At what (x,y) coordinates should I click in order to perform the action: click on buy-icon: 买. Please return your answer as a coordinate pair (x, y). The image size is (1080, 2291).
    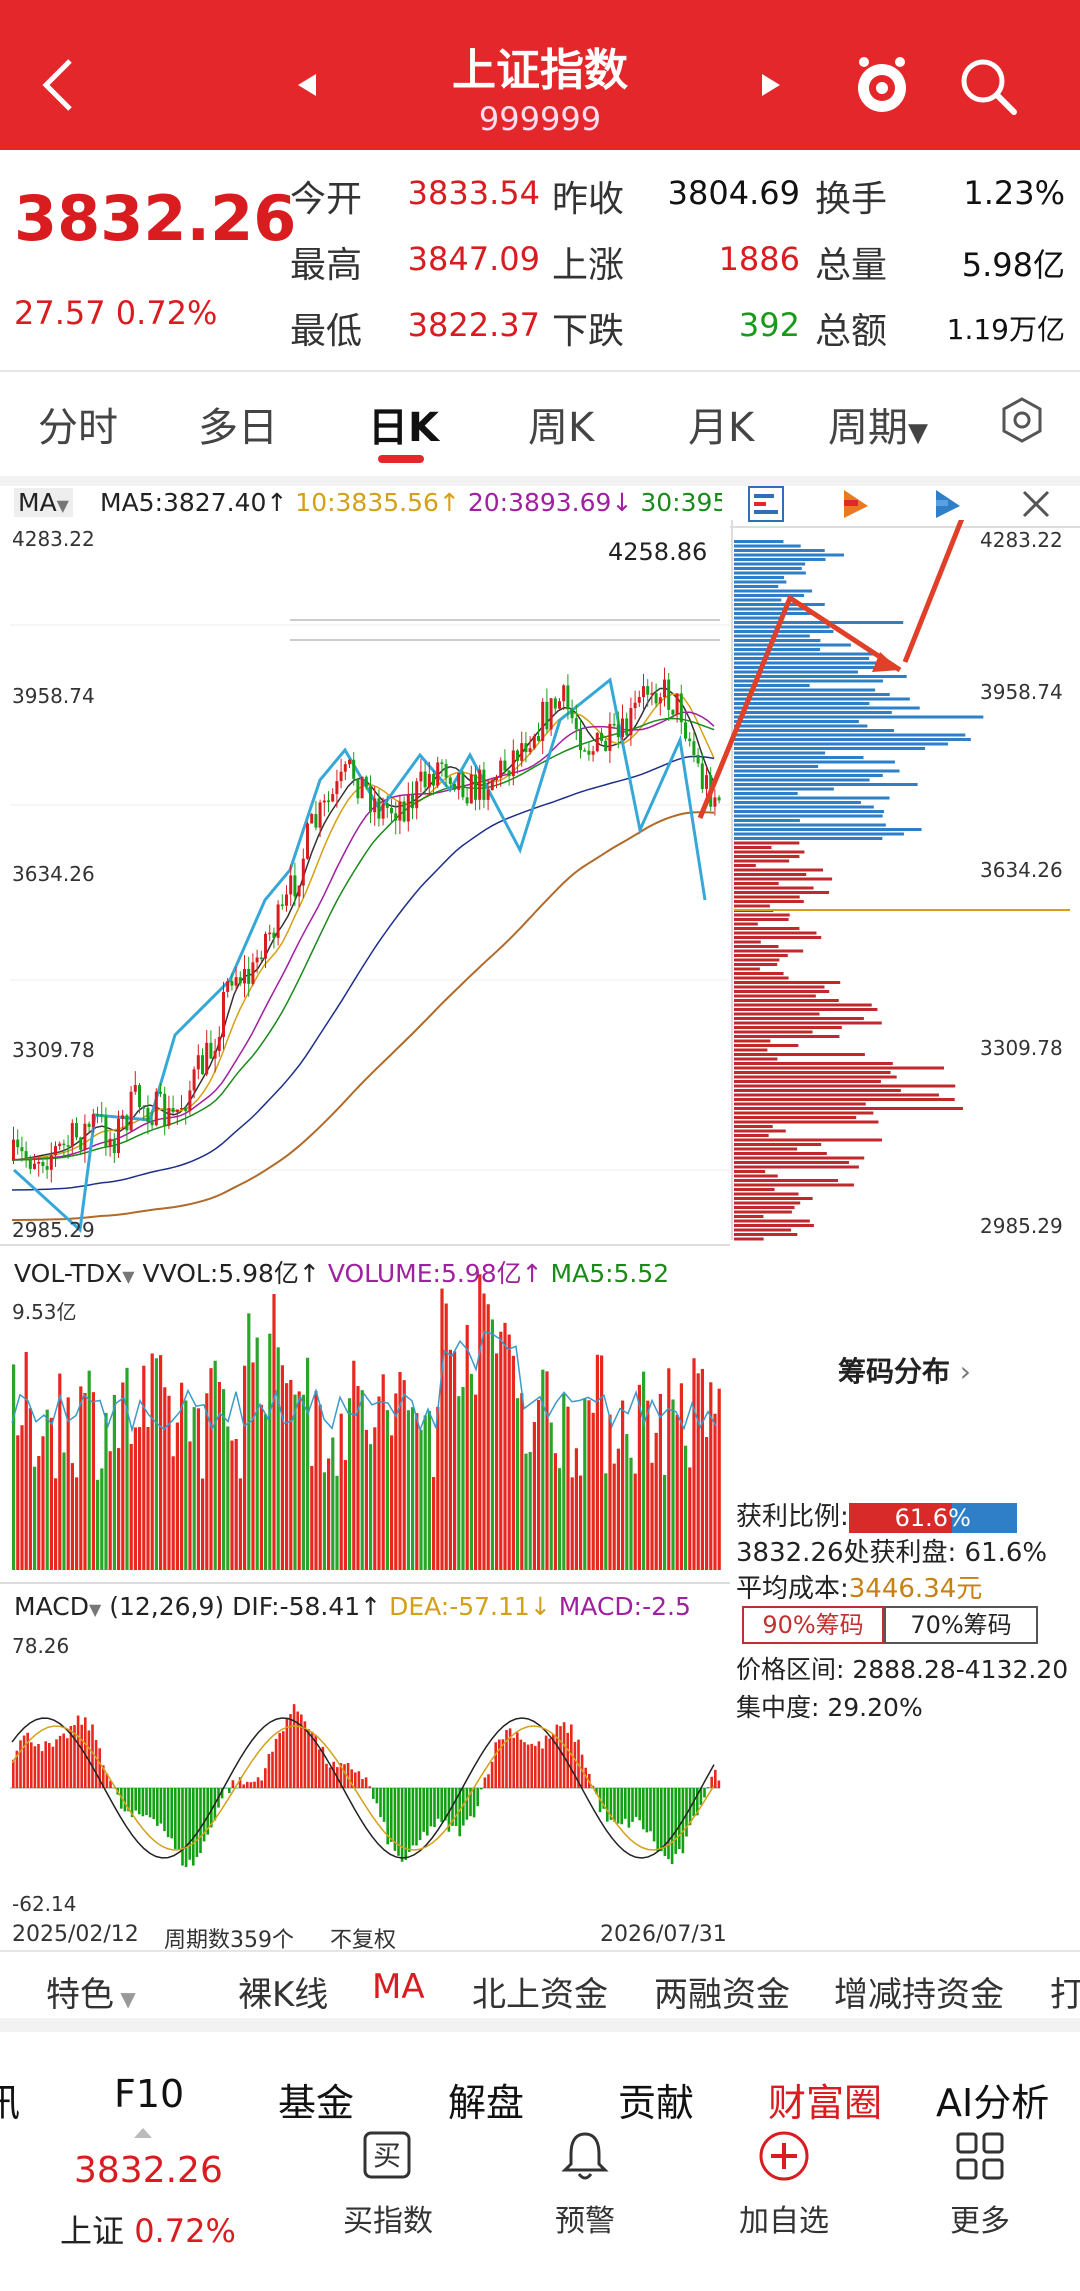
    Looking at the image, I should click on (387, 2155).